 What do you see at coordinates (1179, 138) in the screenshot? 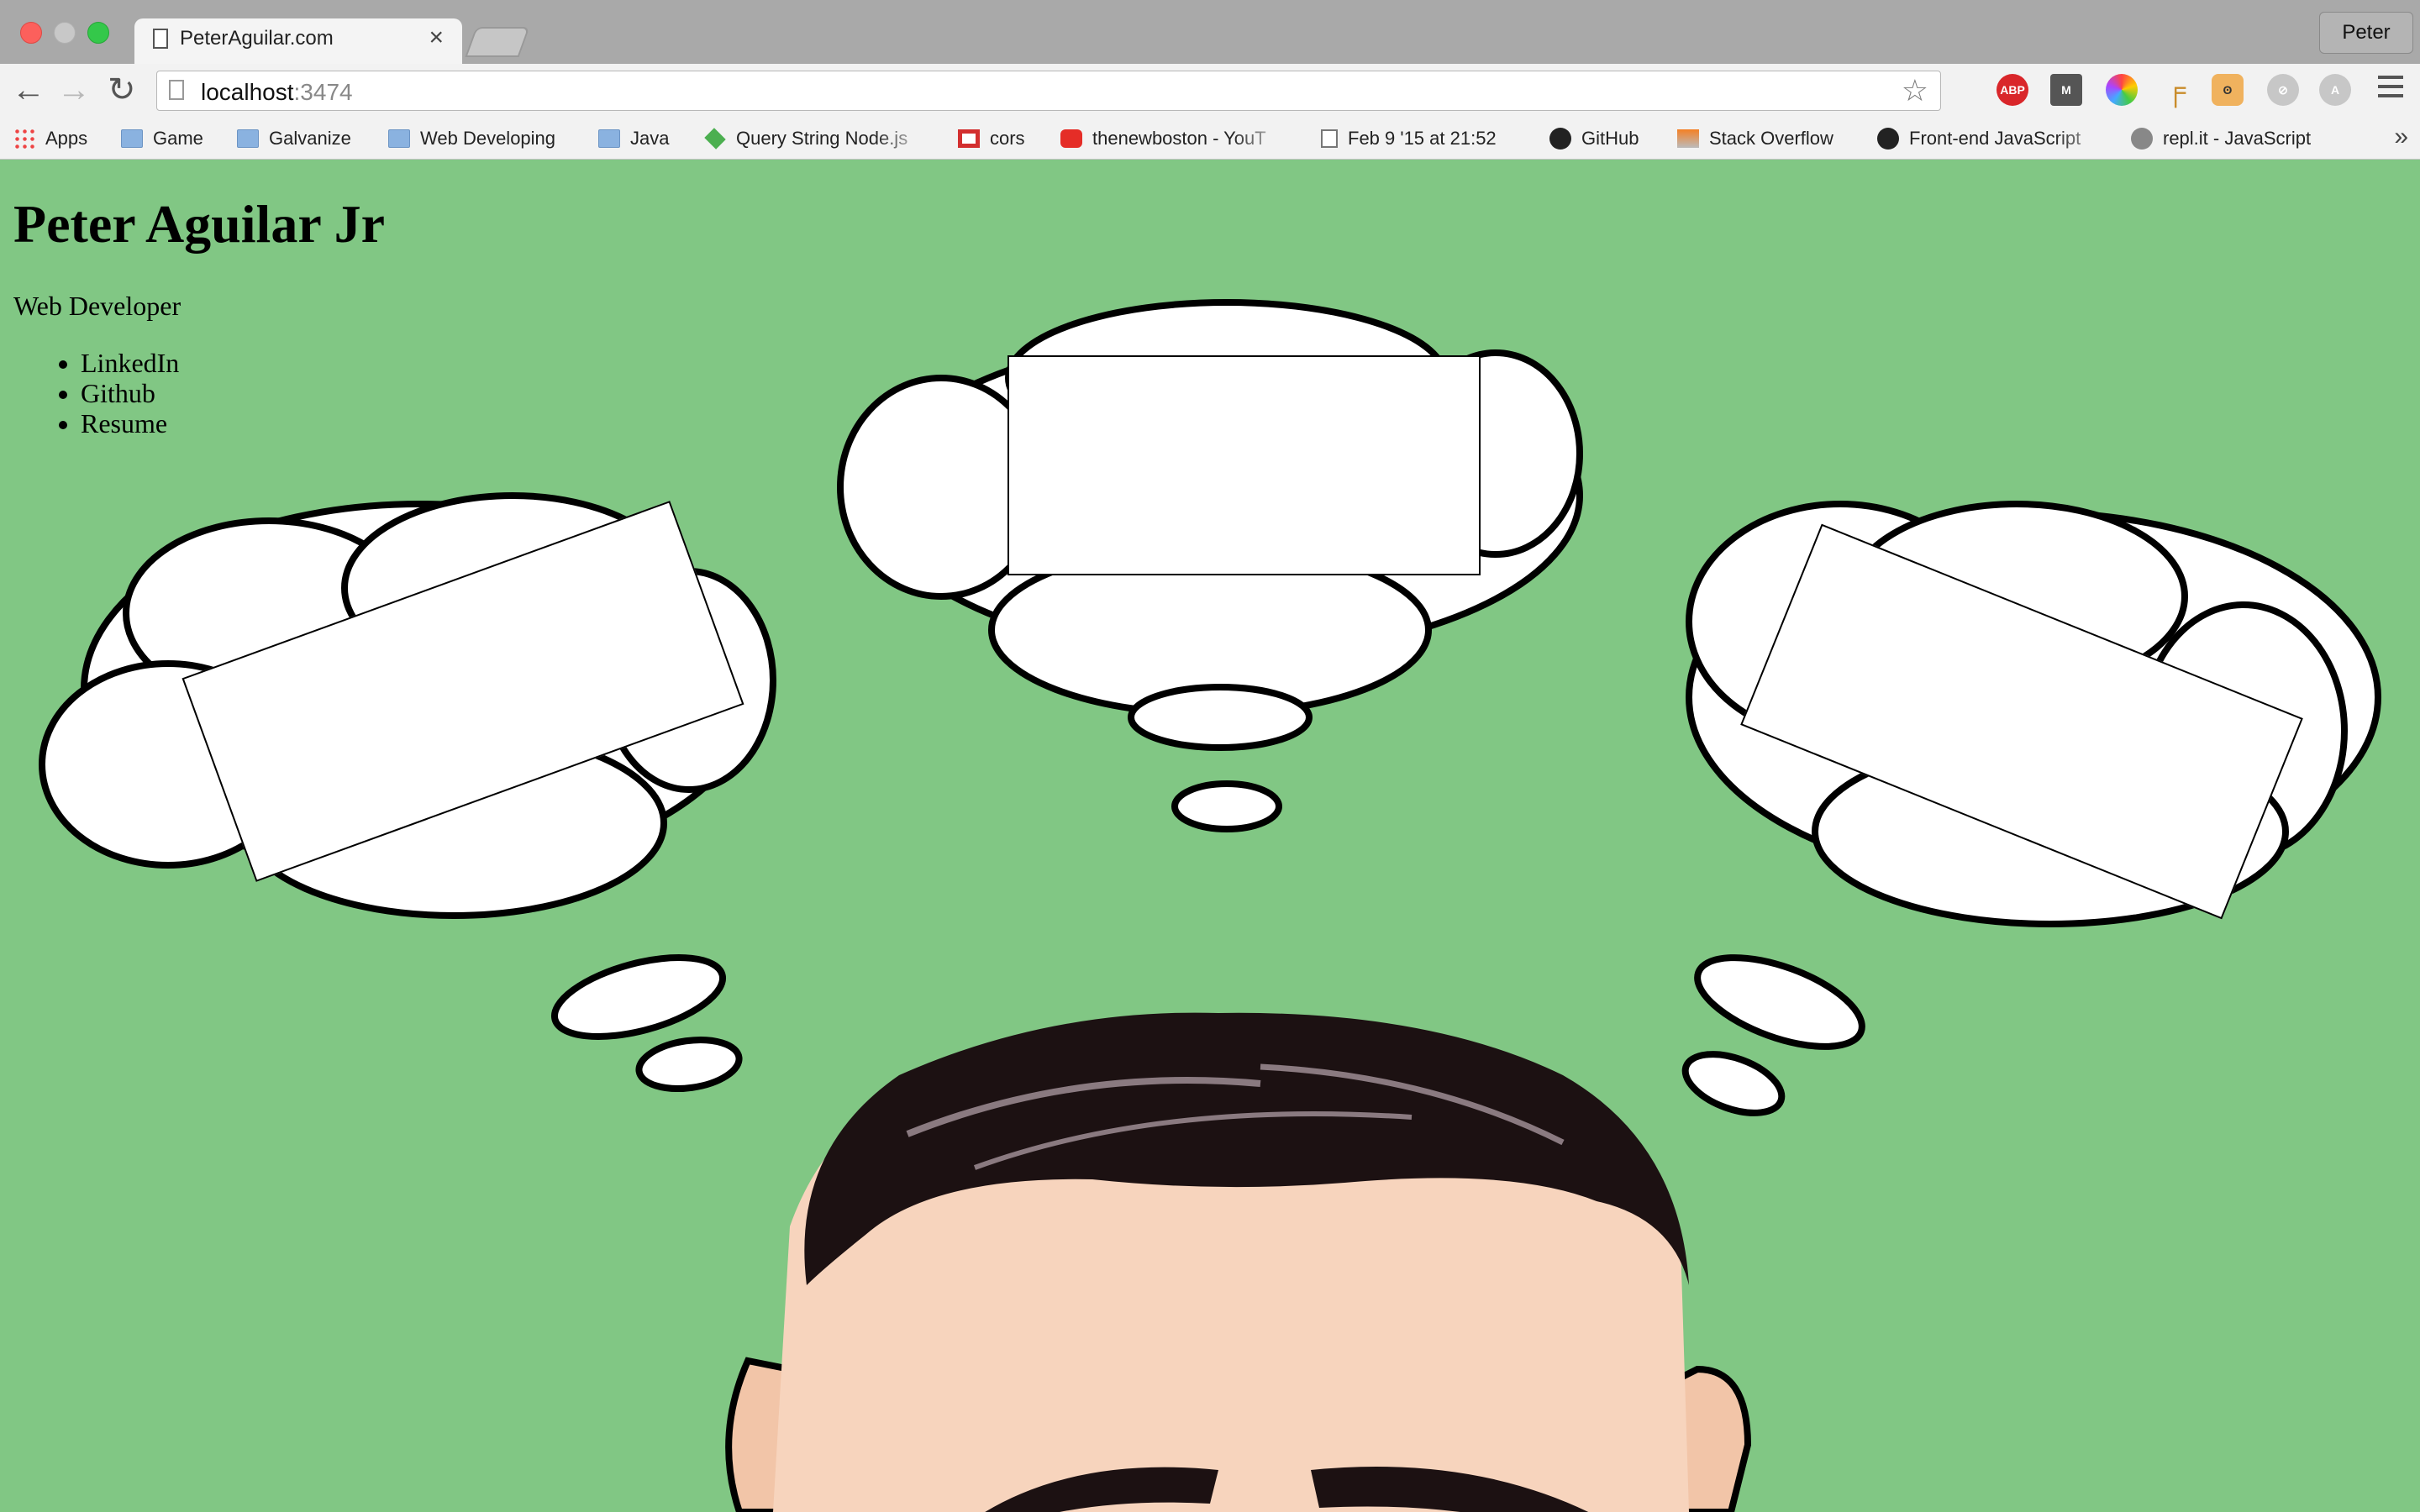
I see `bookmark-label: thenewboston - YouT` at bounding box center [1179, 138].